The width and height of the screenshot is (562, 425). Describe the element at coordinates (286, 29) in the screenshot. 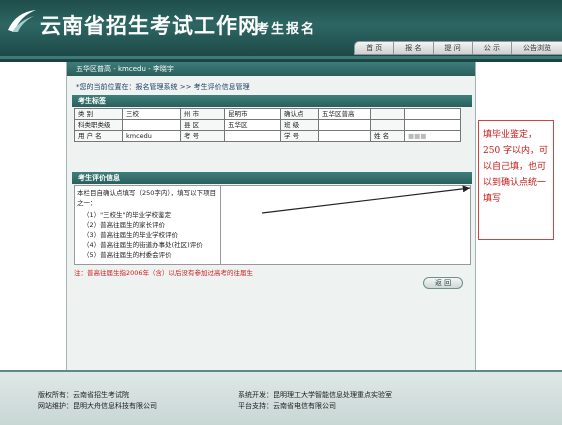

I see `site-subtitle: 考生报名` at that location.